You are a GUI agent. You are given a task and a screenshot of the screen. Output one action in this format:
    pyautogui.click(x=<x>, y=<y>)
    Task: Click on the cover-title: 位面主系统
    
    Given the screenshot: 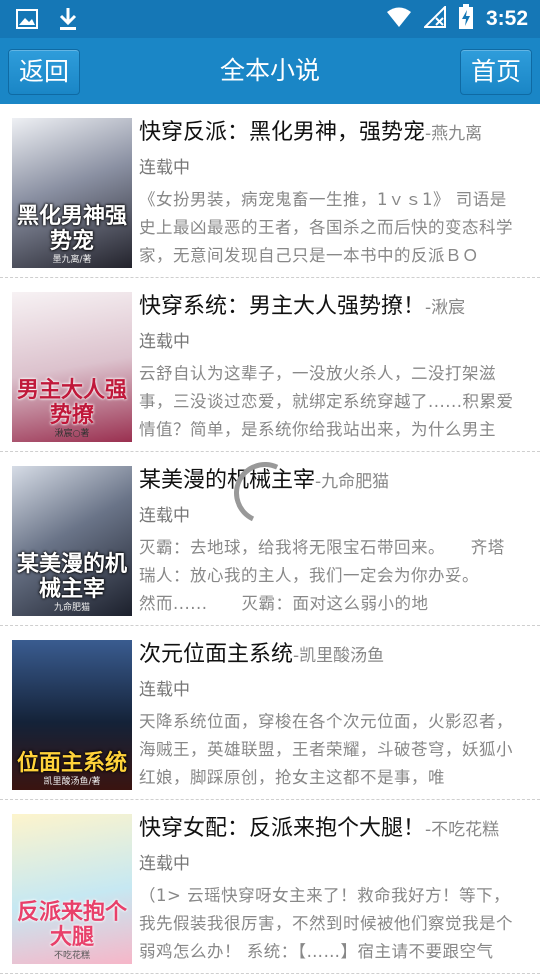 What is the action you would take?
    pyautogui.click(x=71, y=763)
    